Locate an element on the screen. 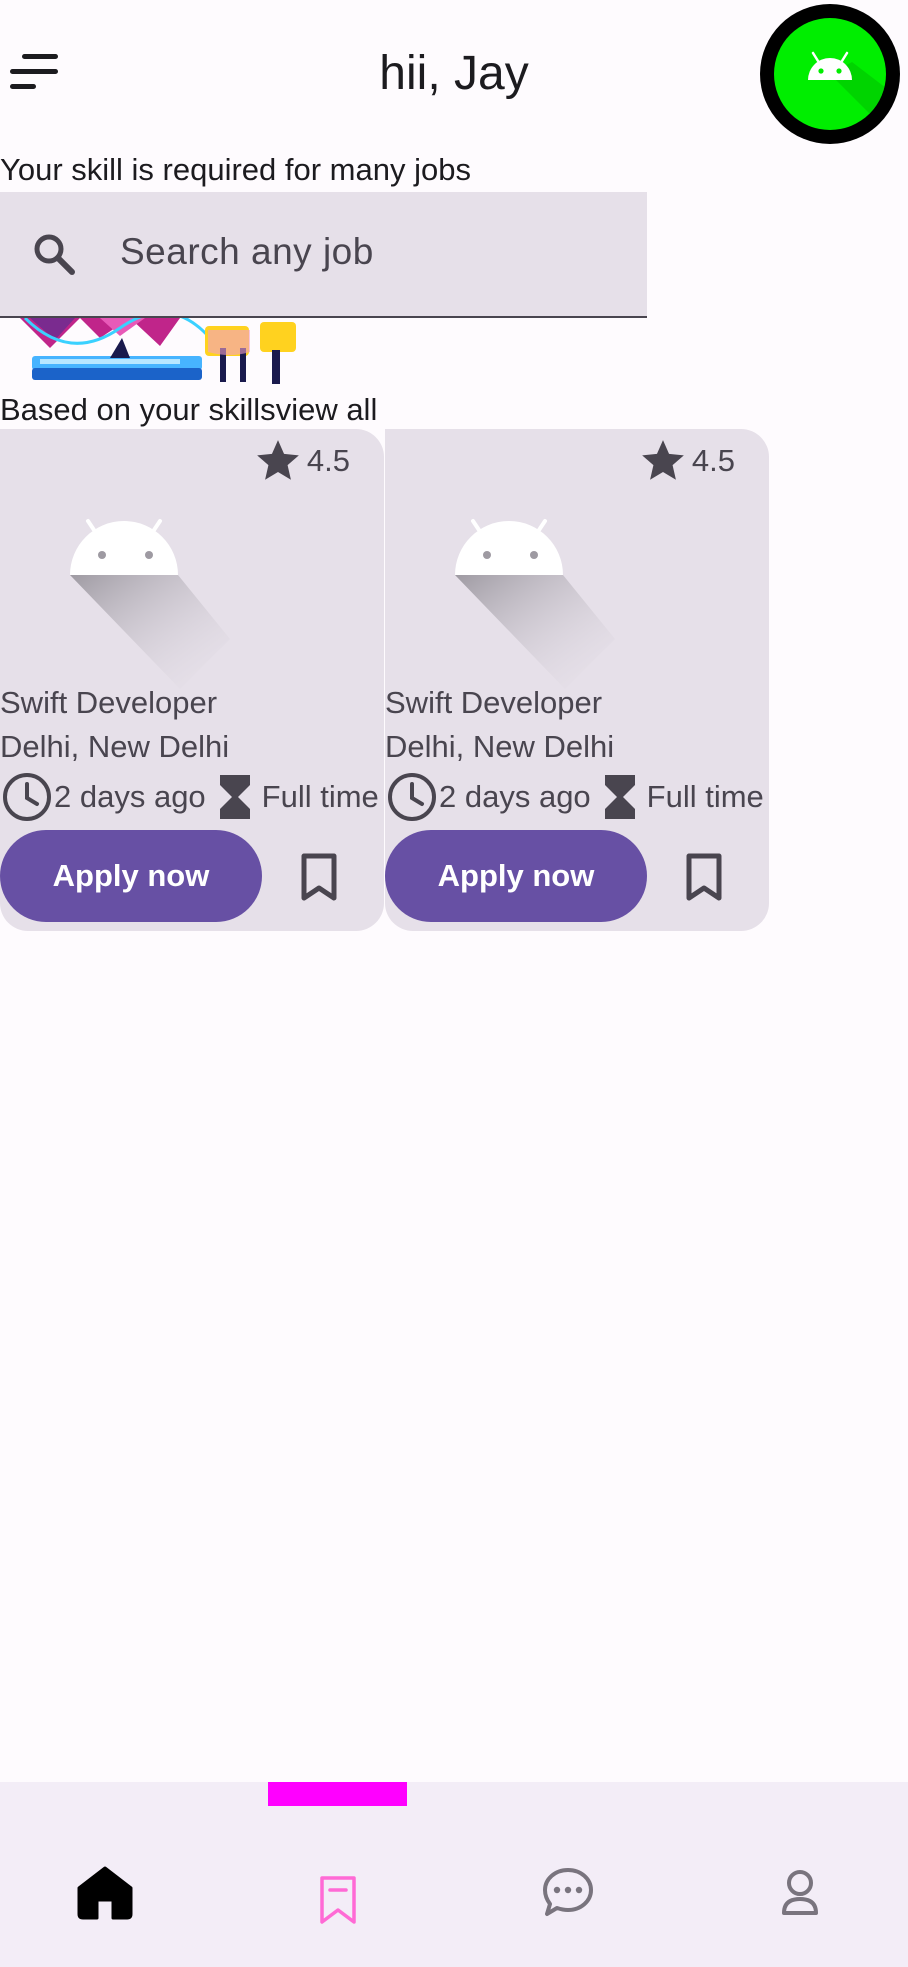 The width and height of the screenshot is (908, 1967). section-title: Based on your skills is located at coordinates (138, 409).